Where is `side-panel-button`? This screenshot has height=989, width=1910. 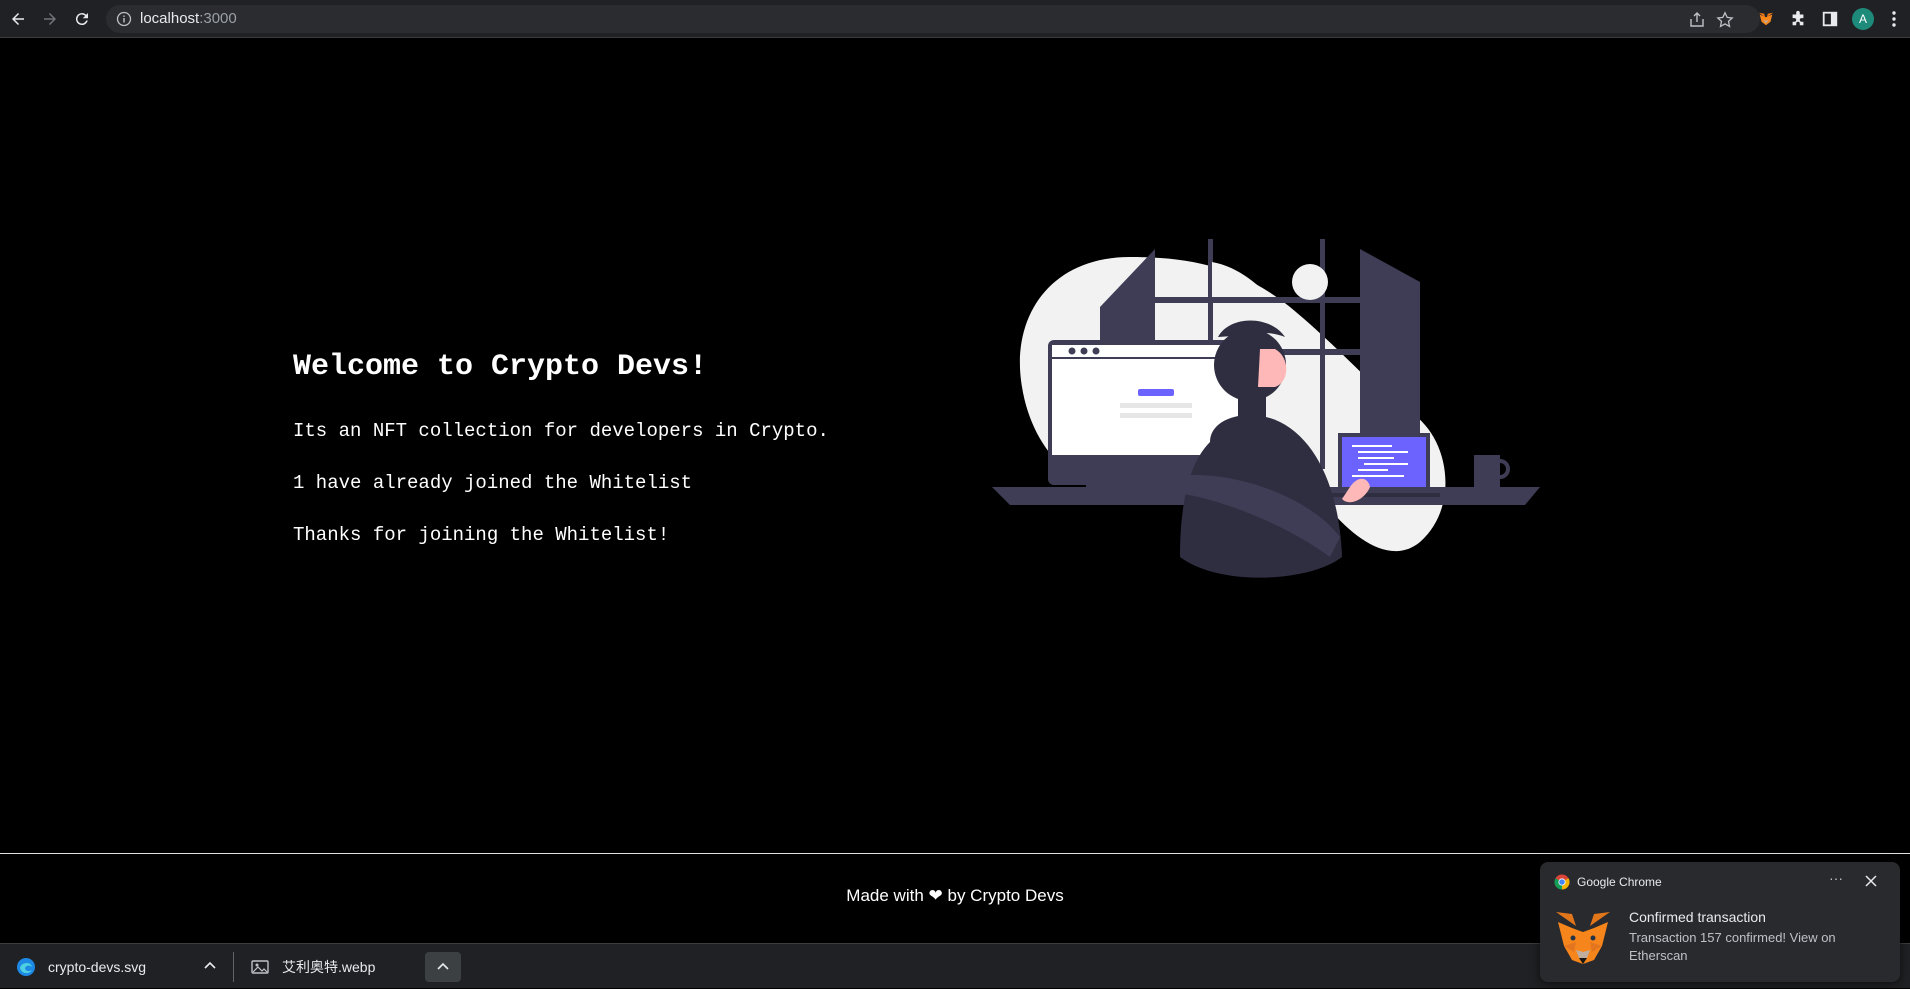 side-panel-button is located at coordinates (1830, 19).